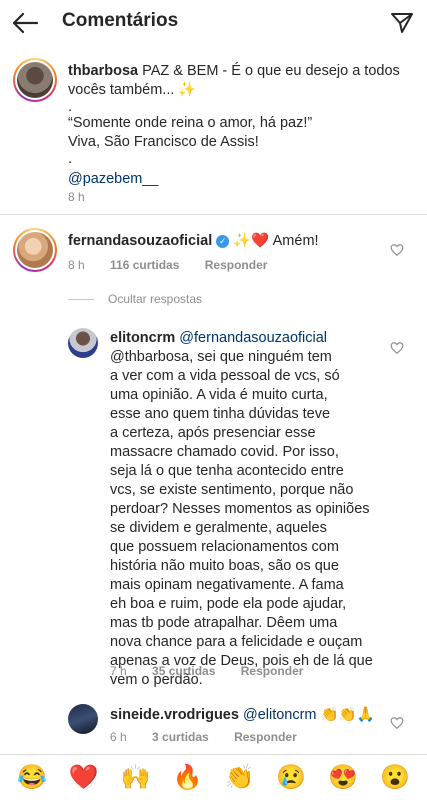  What do you see at coordinates (343, 778) in the screenshot?
I see `heart-eyes-emoji-icon: 😍` at bounding box center [343, 778].